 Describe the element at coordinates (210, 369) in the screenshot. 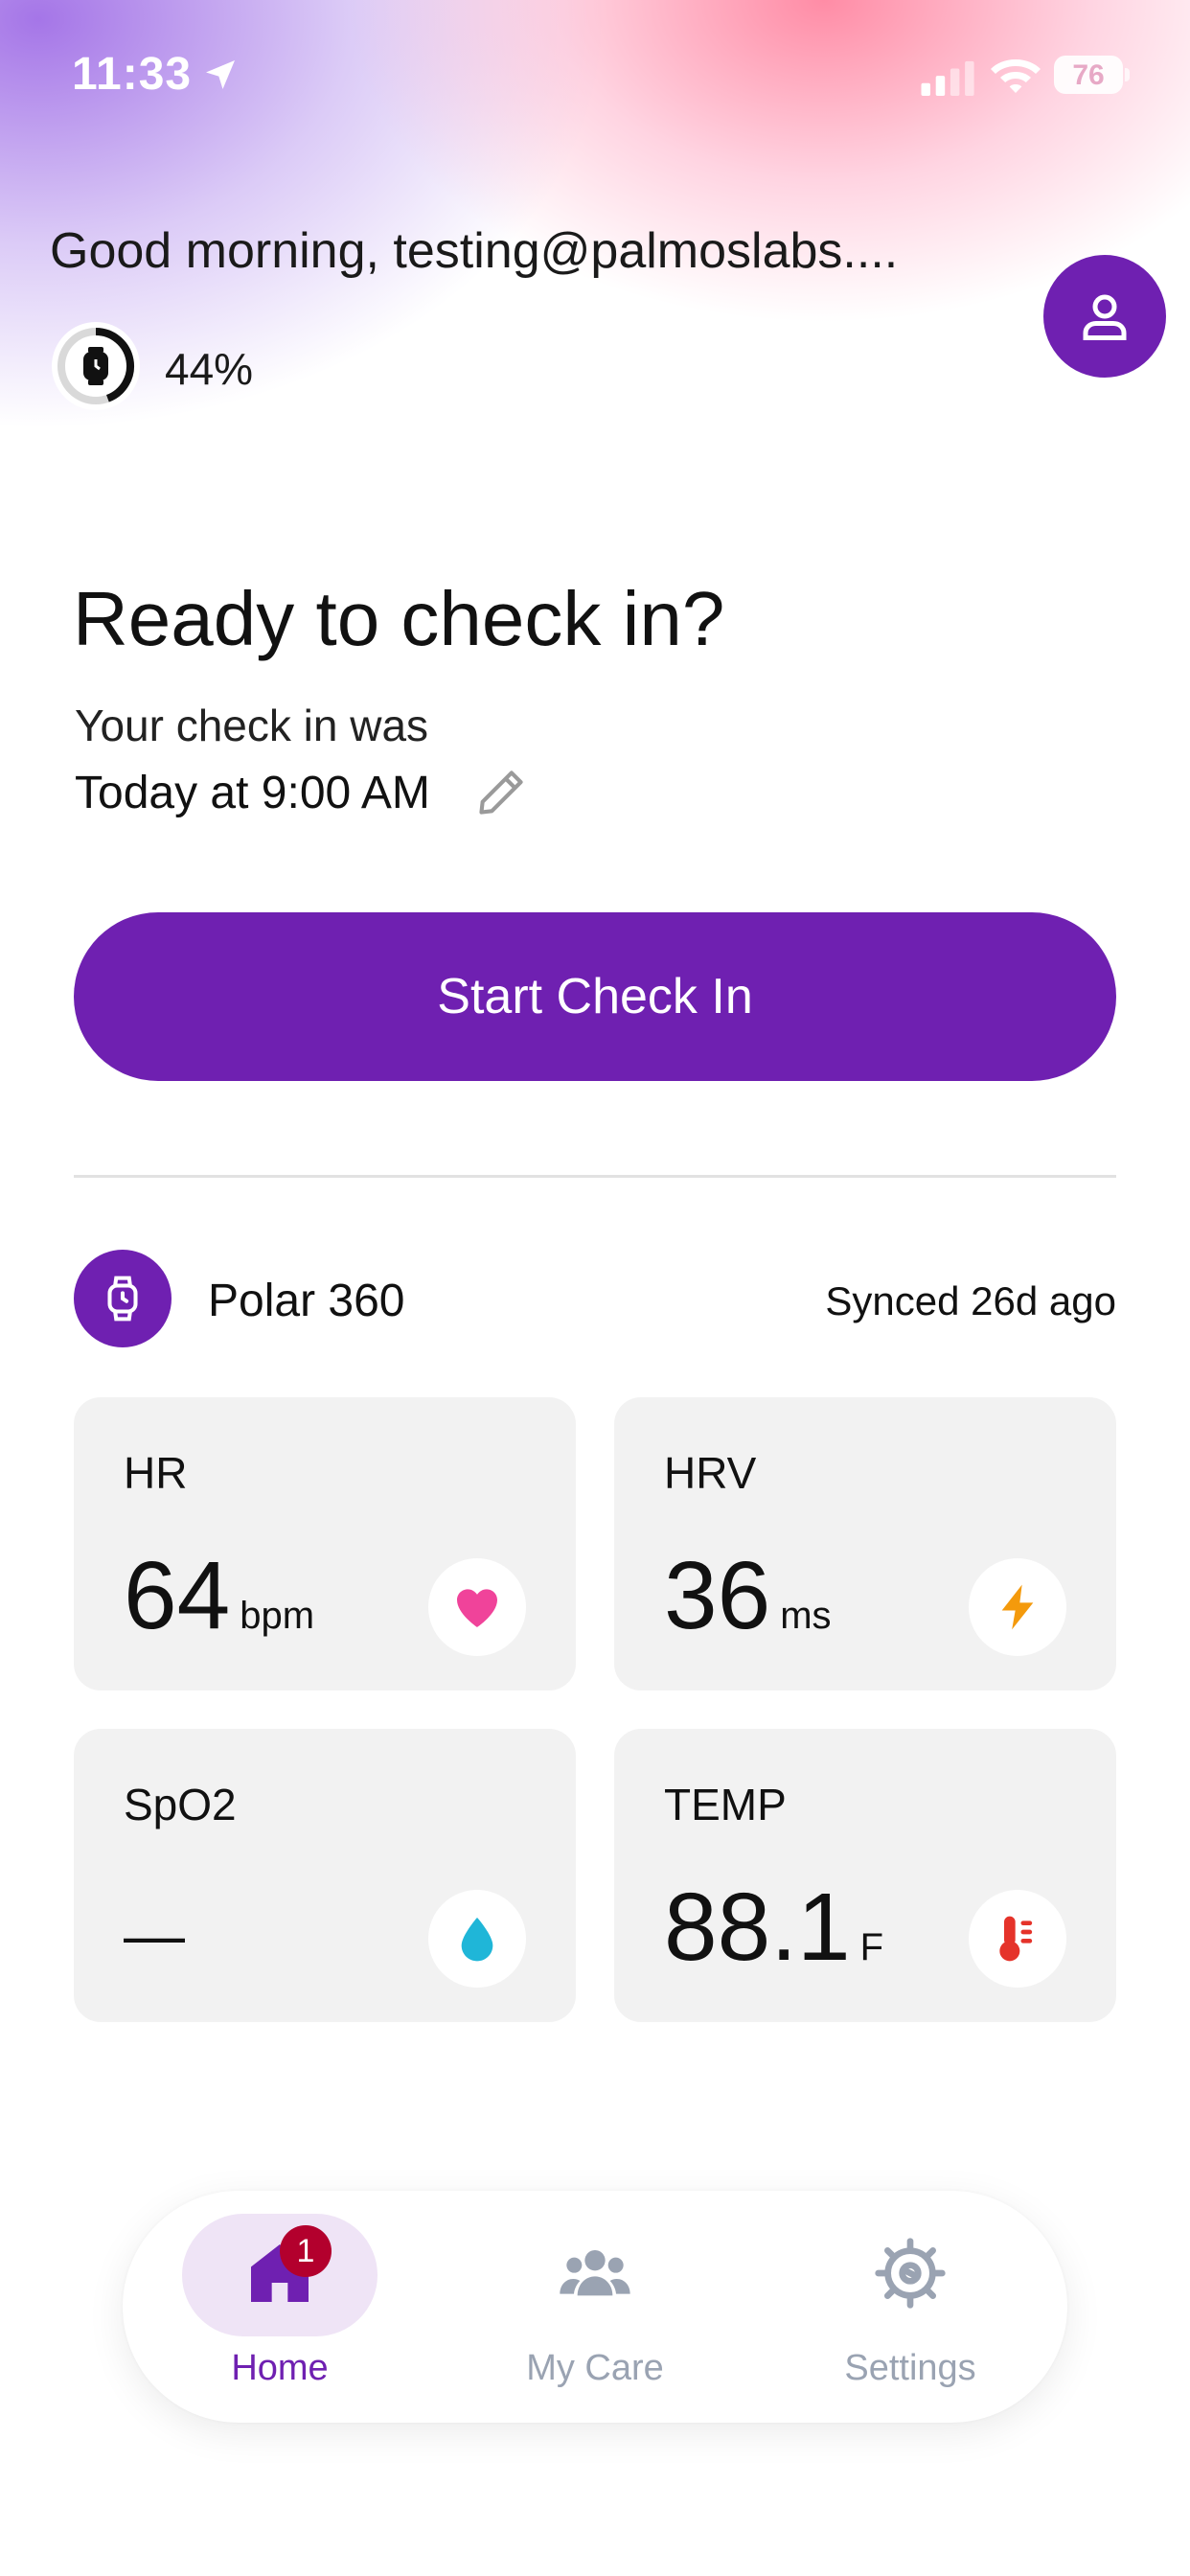

I see `device-battery-percent: 44%` at that location.